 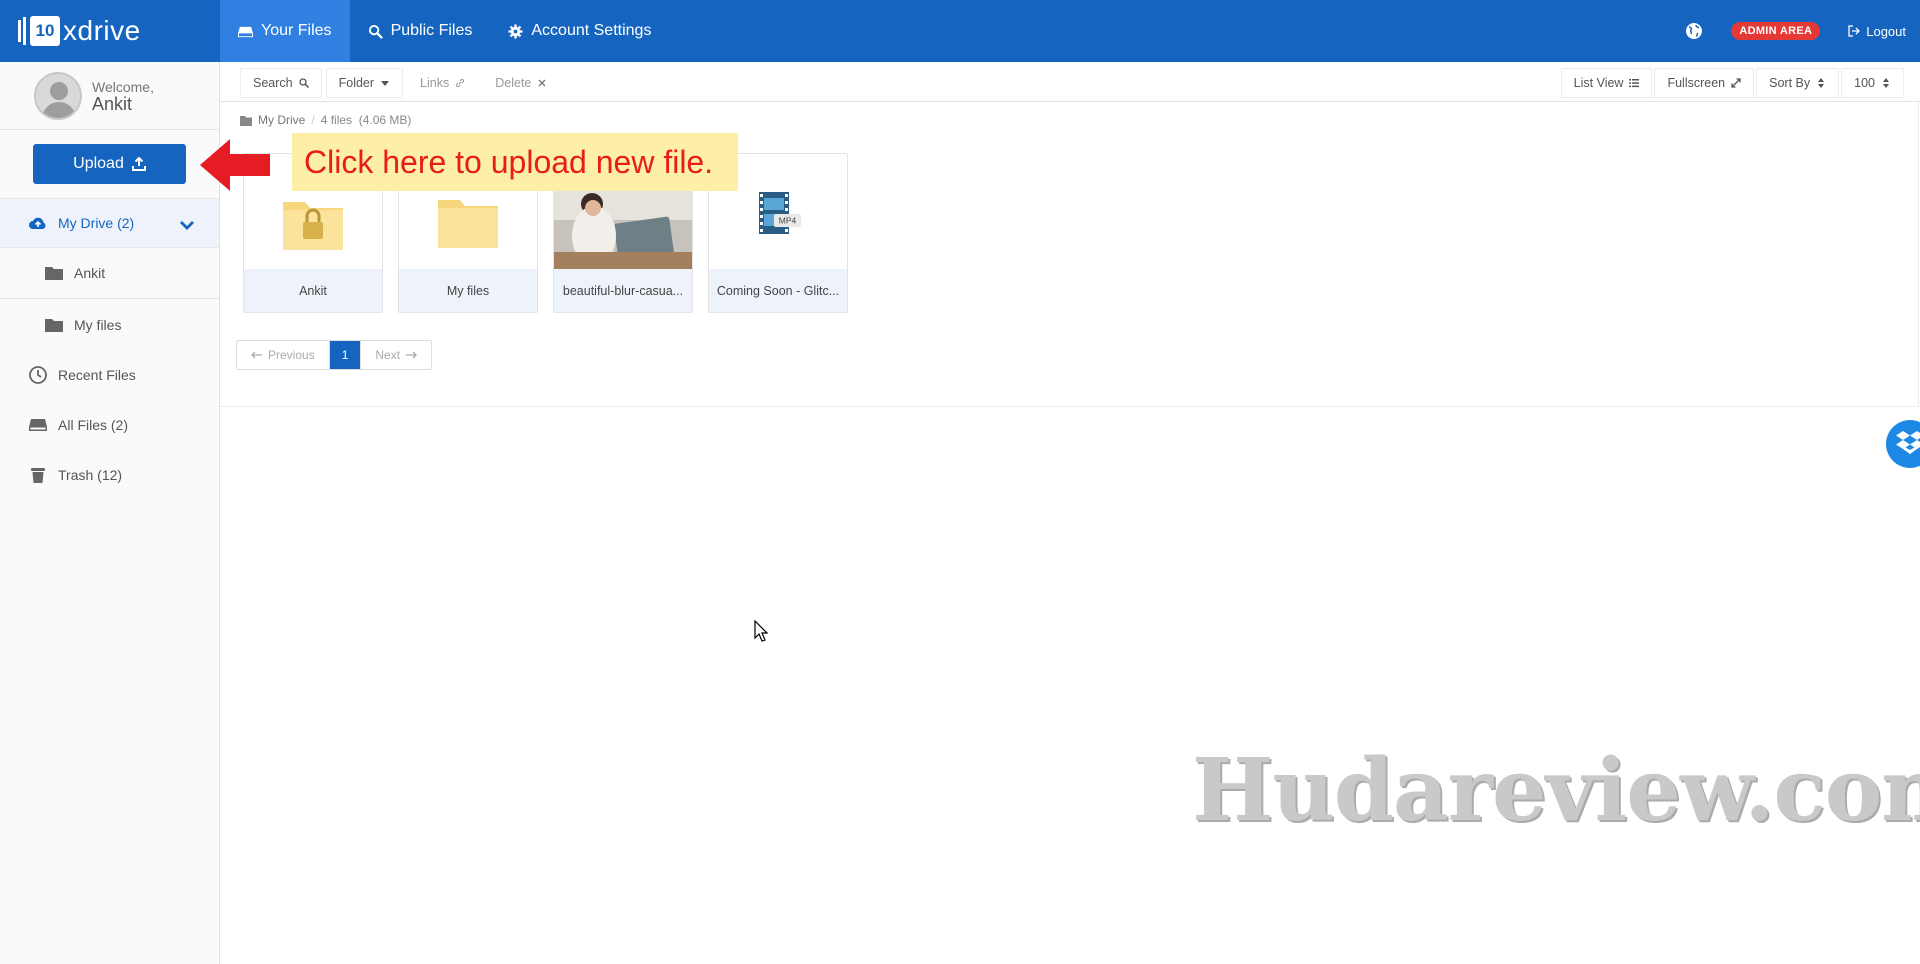 What do you see at coordinates (515, 31) in the screenshot?
I see `gear-icon` at bounding box center [515, 31].